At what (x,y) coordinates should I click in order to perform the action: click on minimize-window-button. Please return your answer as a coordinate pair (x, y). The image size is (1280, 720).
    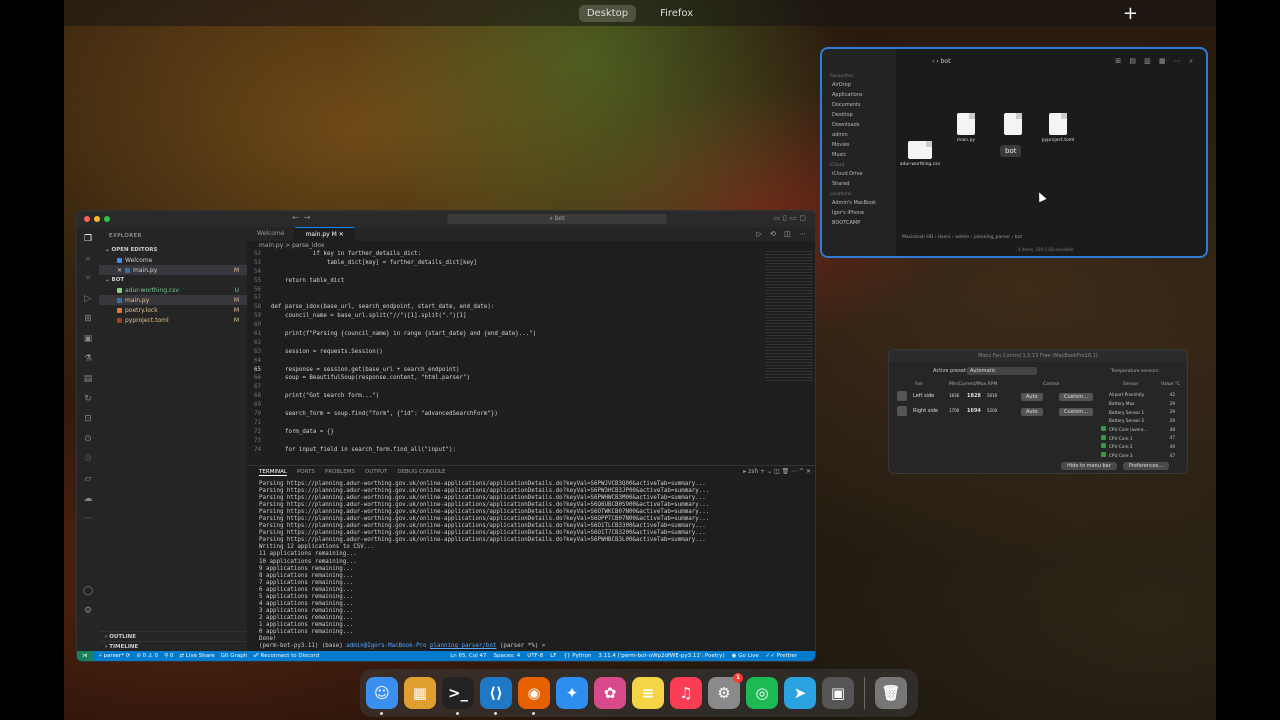
    Looking at the image, I should click on (97, 219).